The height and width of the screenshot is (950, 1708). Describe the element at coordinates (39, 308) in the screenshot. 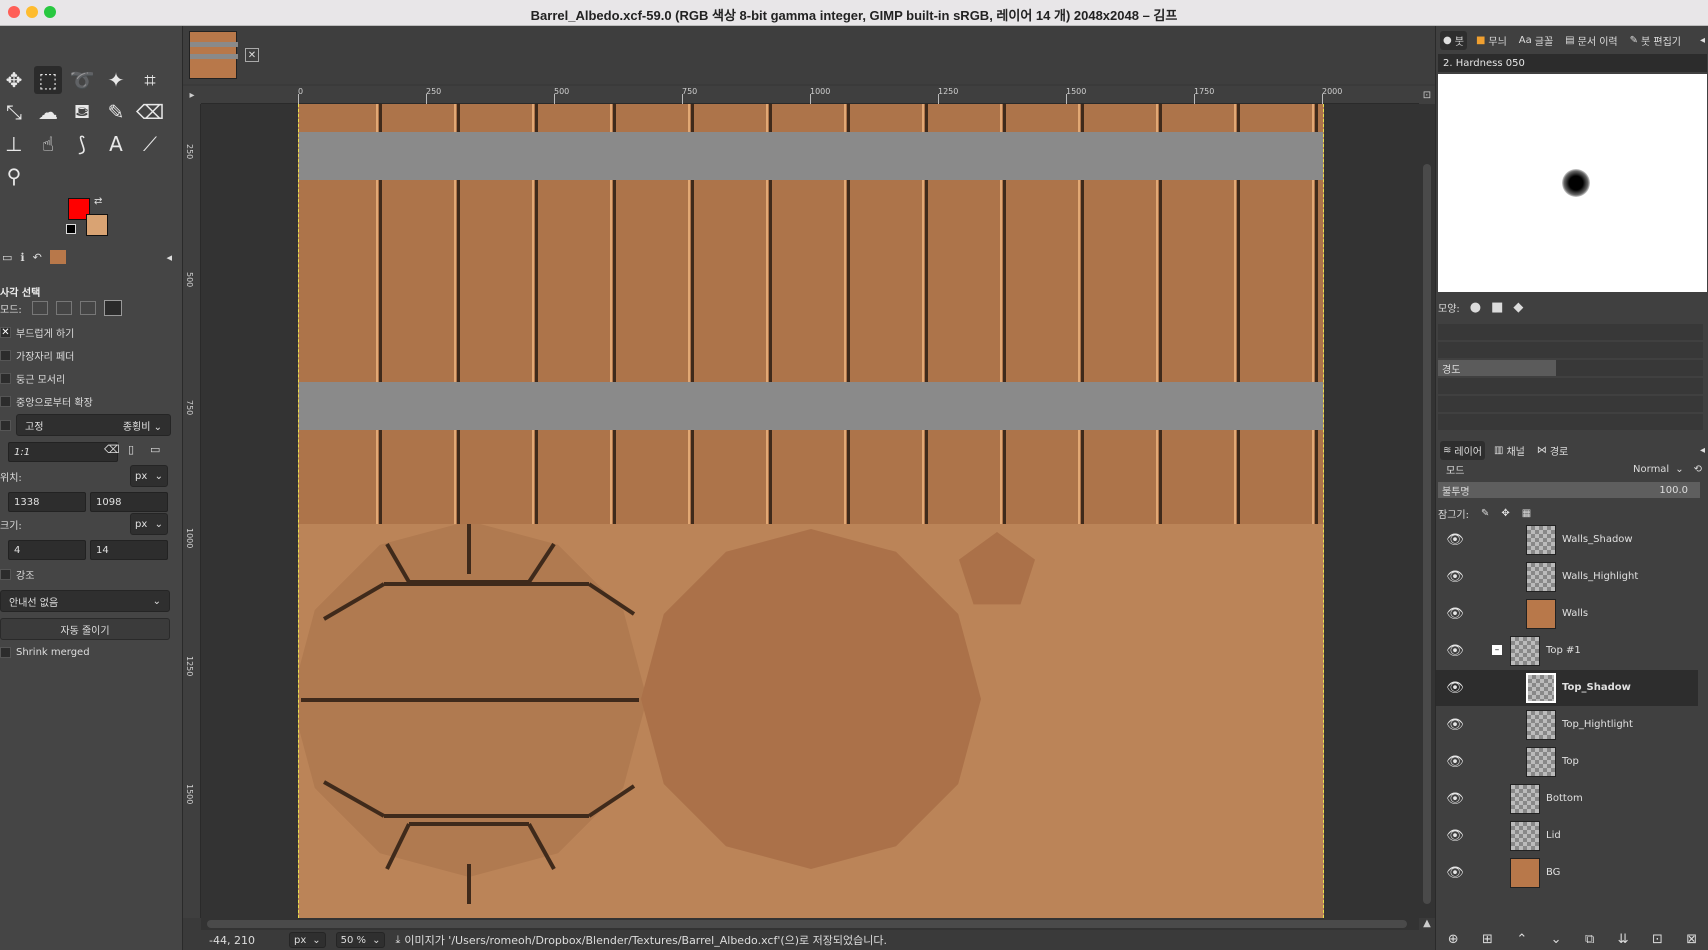

I see `mode-replace-button` at that location.